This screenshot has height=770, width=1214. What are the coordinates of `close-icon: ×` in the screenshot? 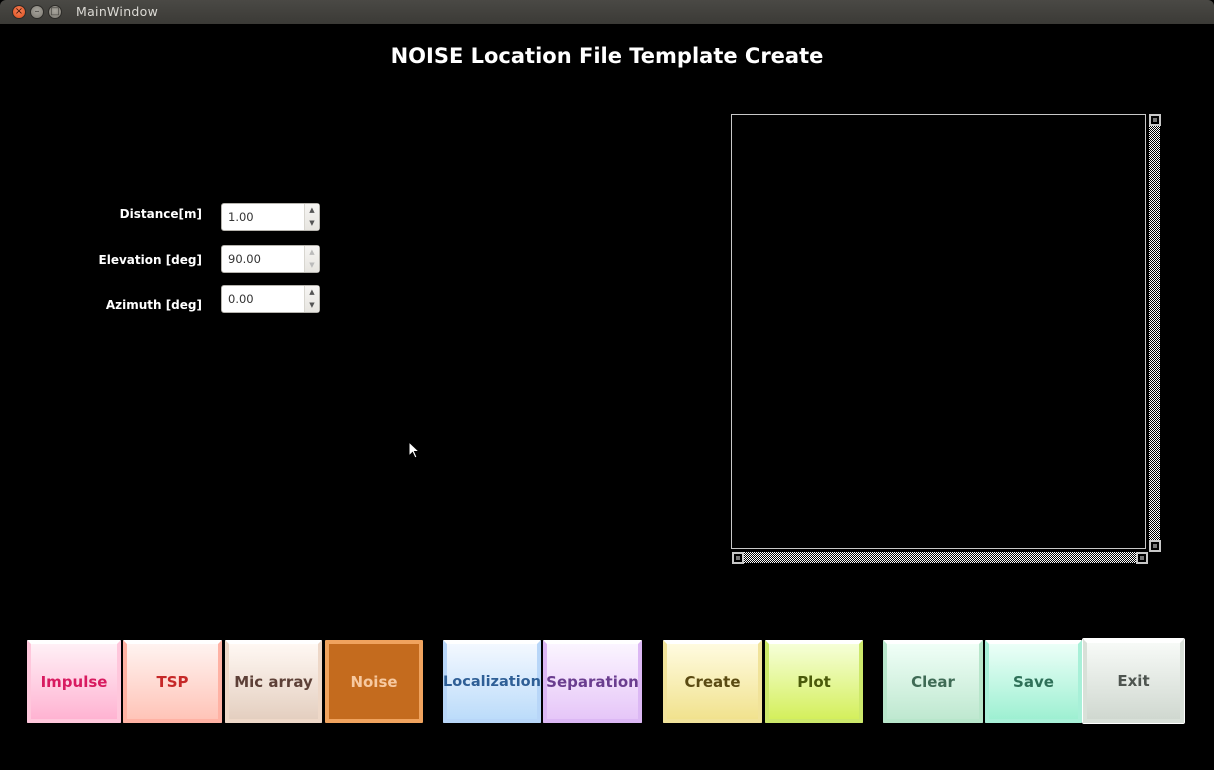 It's located at (19, 11).